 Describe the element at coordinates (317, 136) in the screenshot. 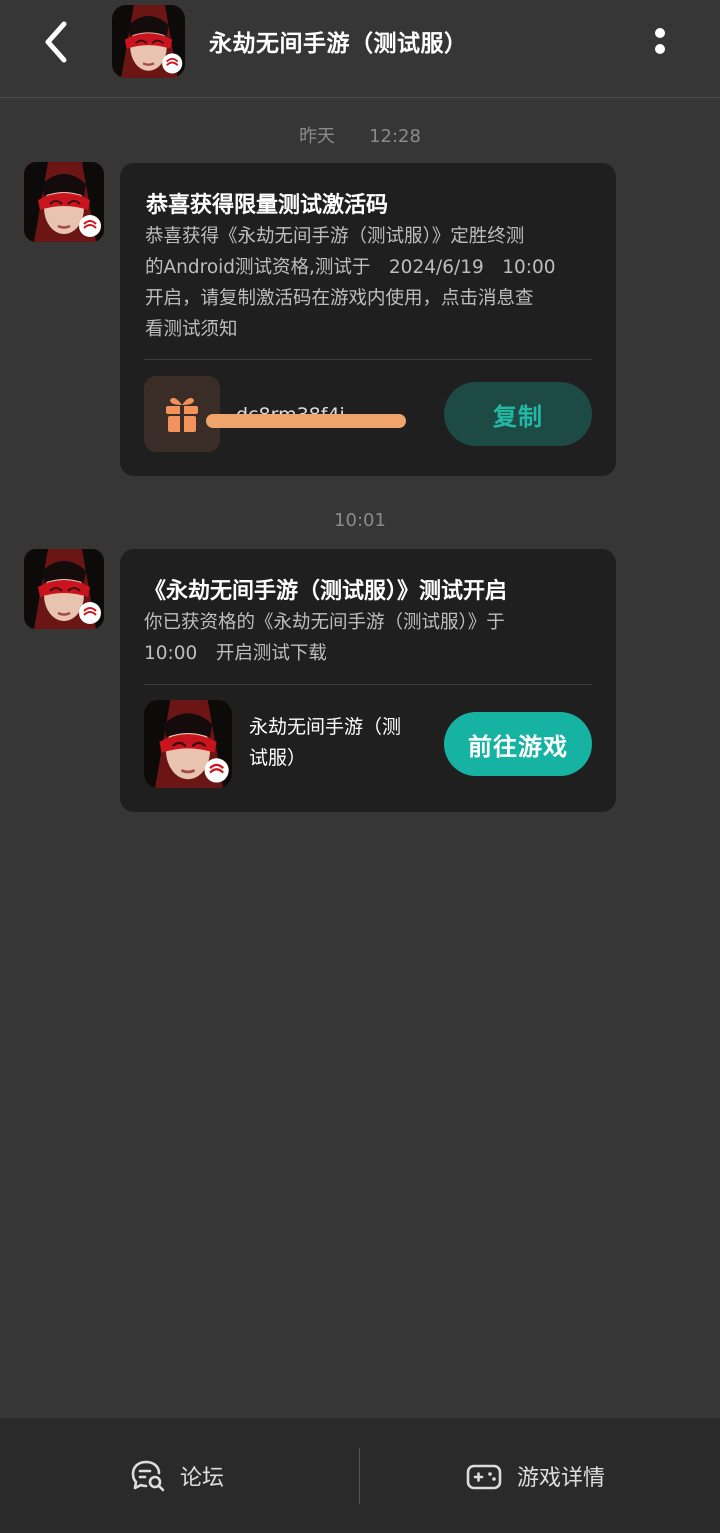

I see `timestamp-day: 昨天` at that location.